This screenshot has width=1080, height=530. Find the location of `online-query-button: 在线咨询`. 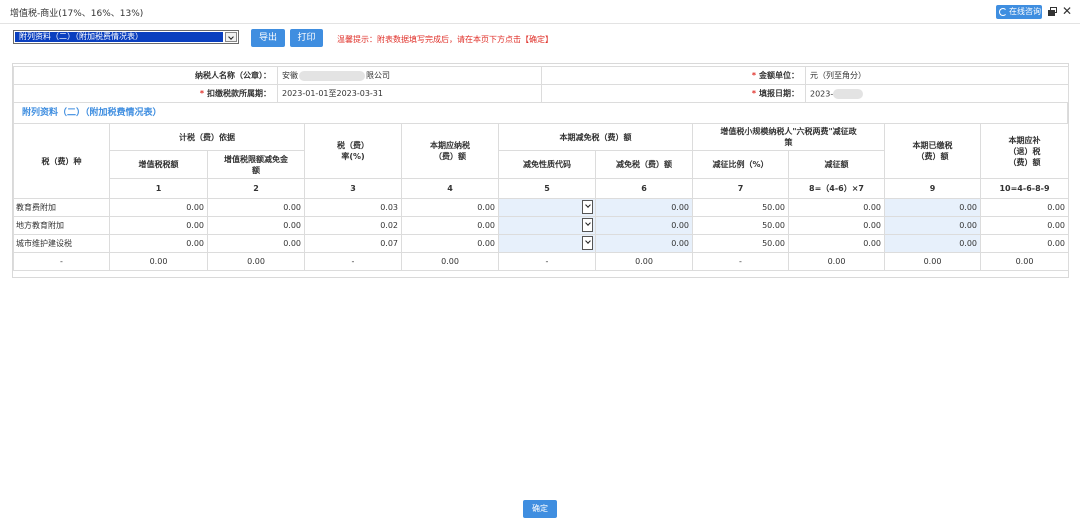

online-query-button: 在线咨询 is located at coordinates (1019, 12).